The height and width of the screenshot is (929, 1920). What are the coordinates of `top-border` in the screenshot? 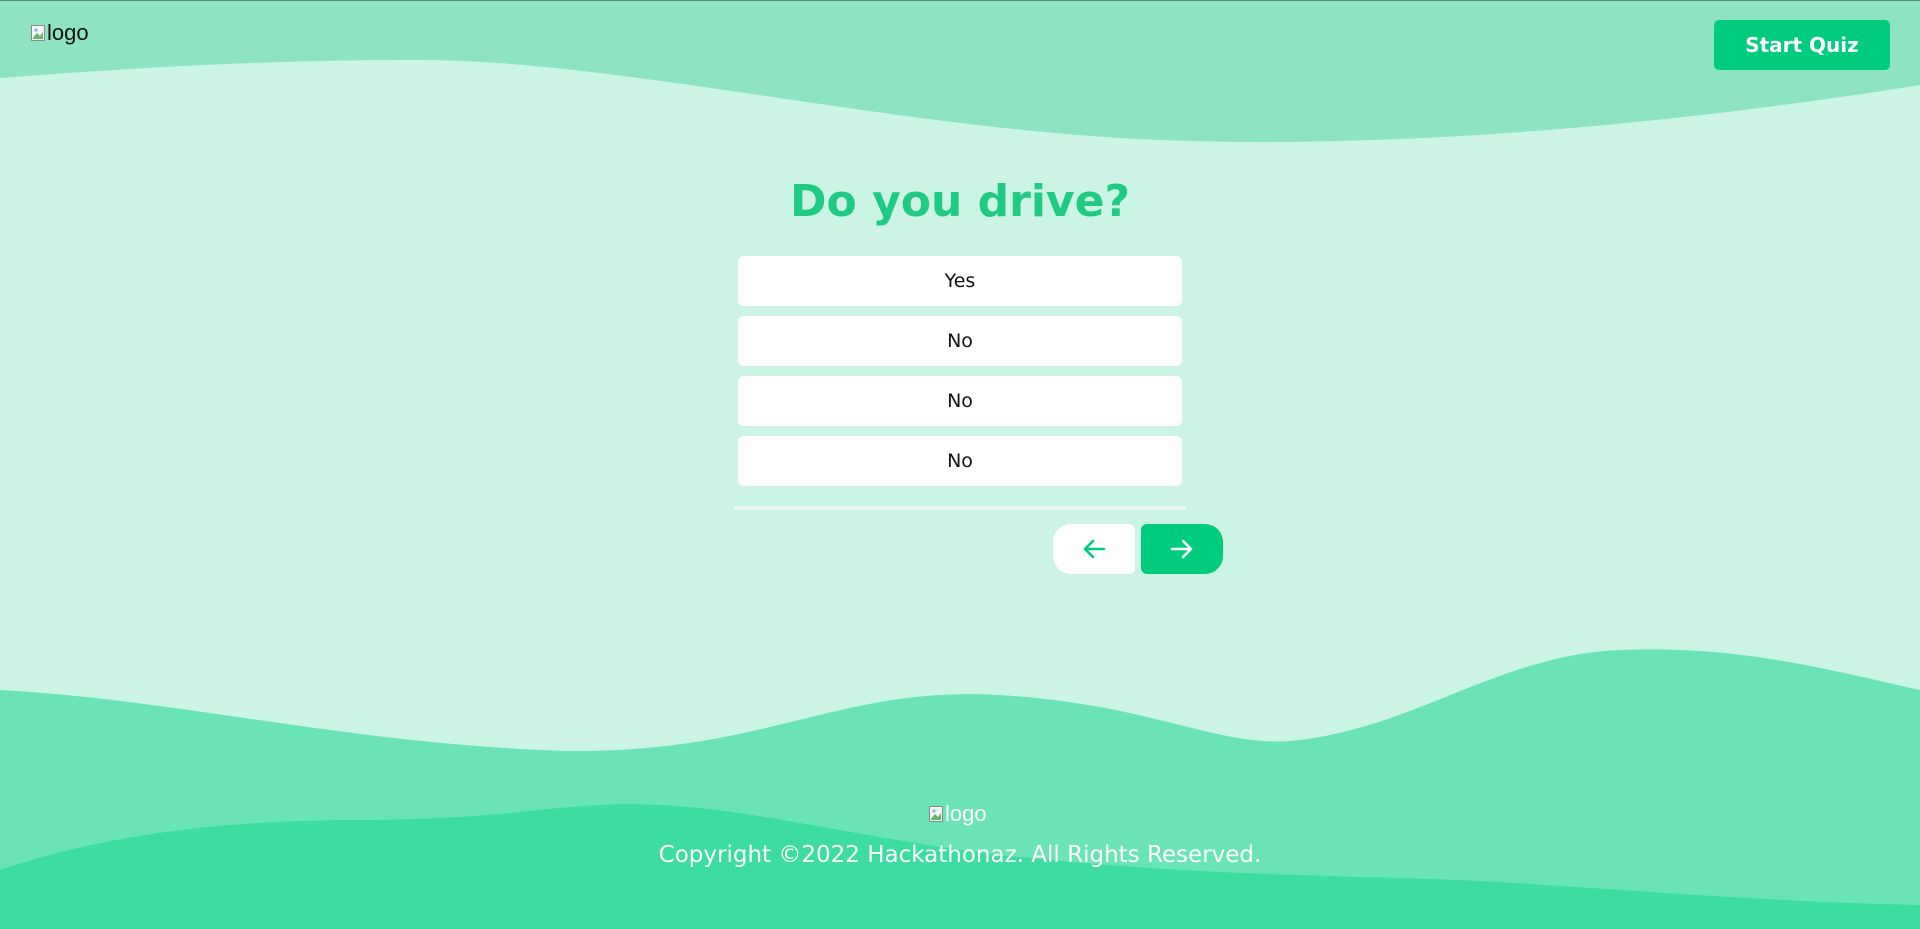 It's located at (960, 0).